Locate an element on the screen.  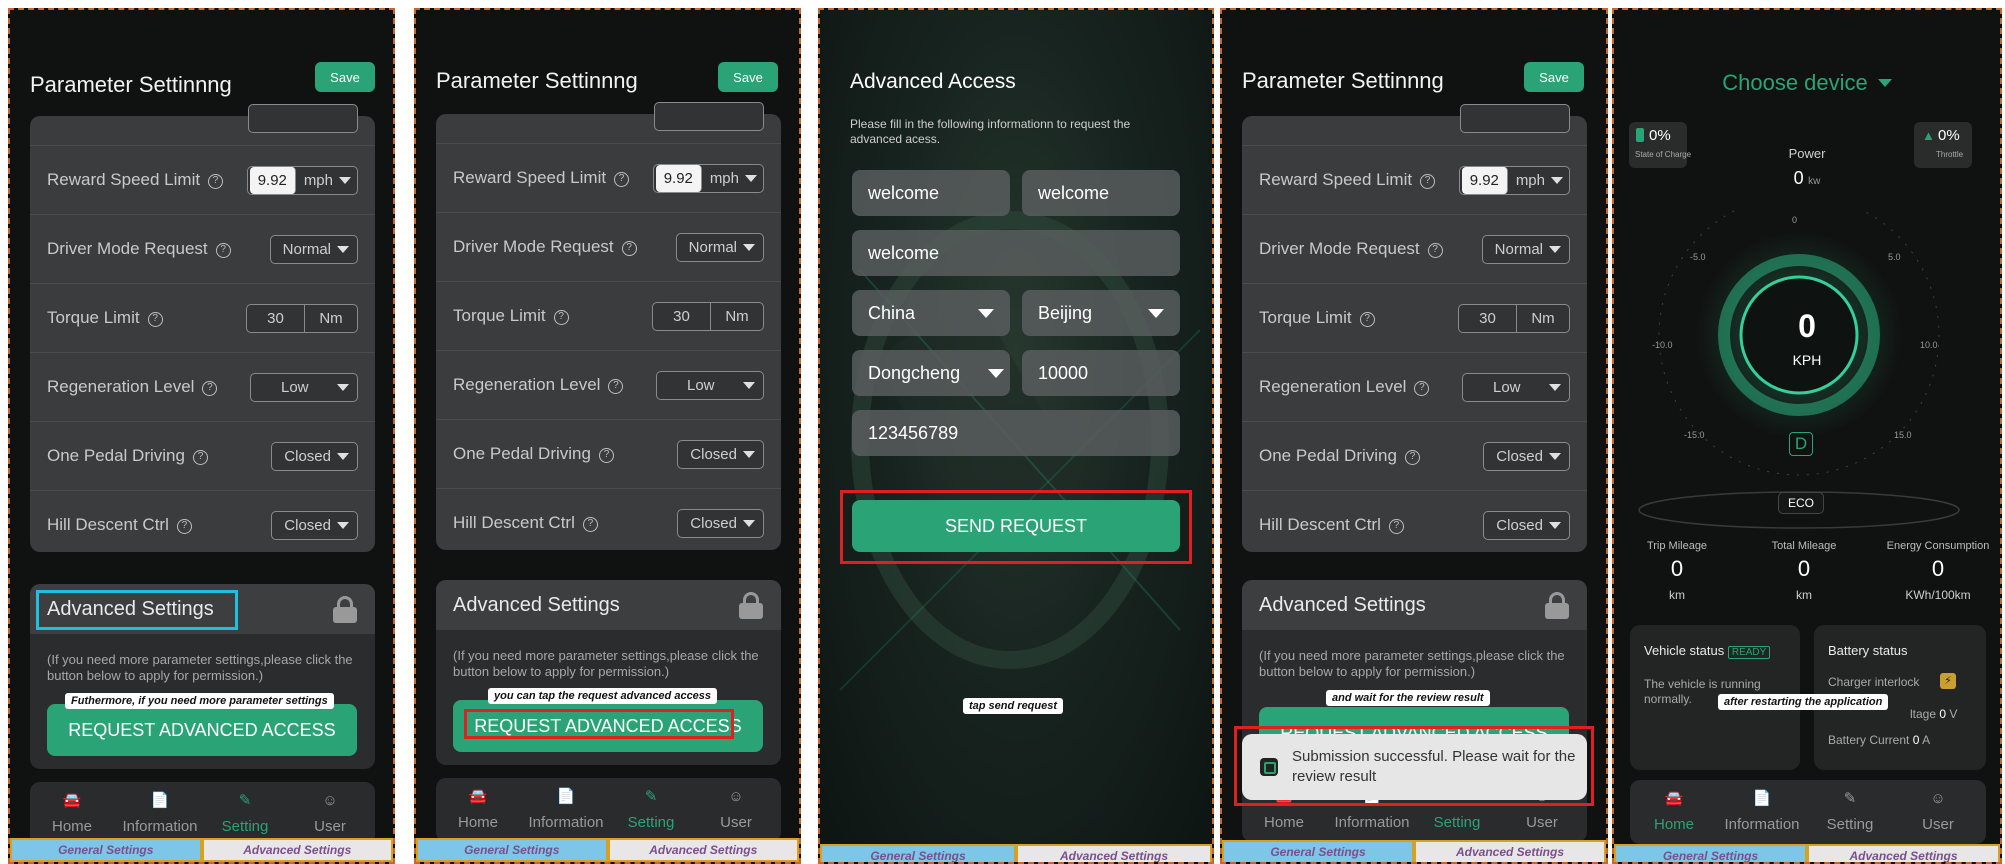
first-name-input: welcome is located at coordinates (931, 193).